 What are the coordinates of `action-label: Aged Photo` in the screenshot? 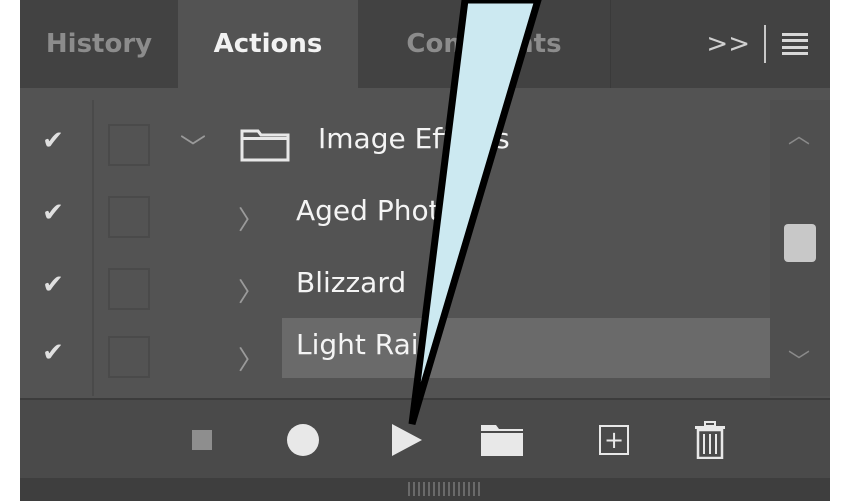 It's located at (376, 210).